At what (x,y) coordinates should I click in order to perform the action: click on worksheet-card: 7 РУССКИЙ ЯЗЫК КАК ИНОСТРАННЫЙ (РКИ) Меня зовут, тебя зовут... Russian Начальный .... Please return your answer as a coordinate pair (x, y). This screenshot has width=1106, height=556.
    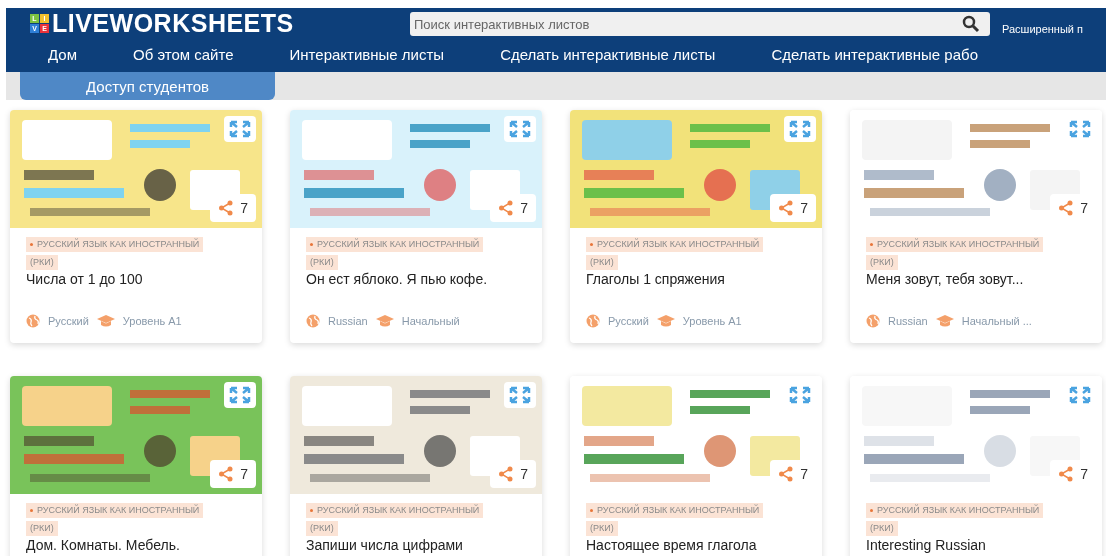
    Looking at the image, I should click on (976, 226).